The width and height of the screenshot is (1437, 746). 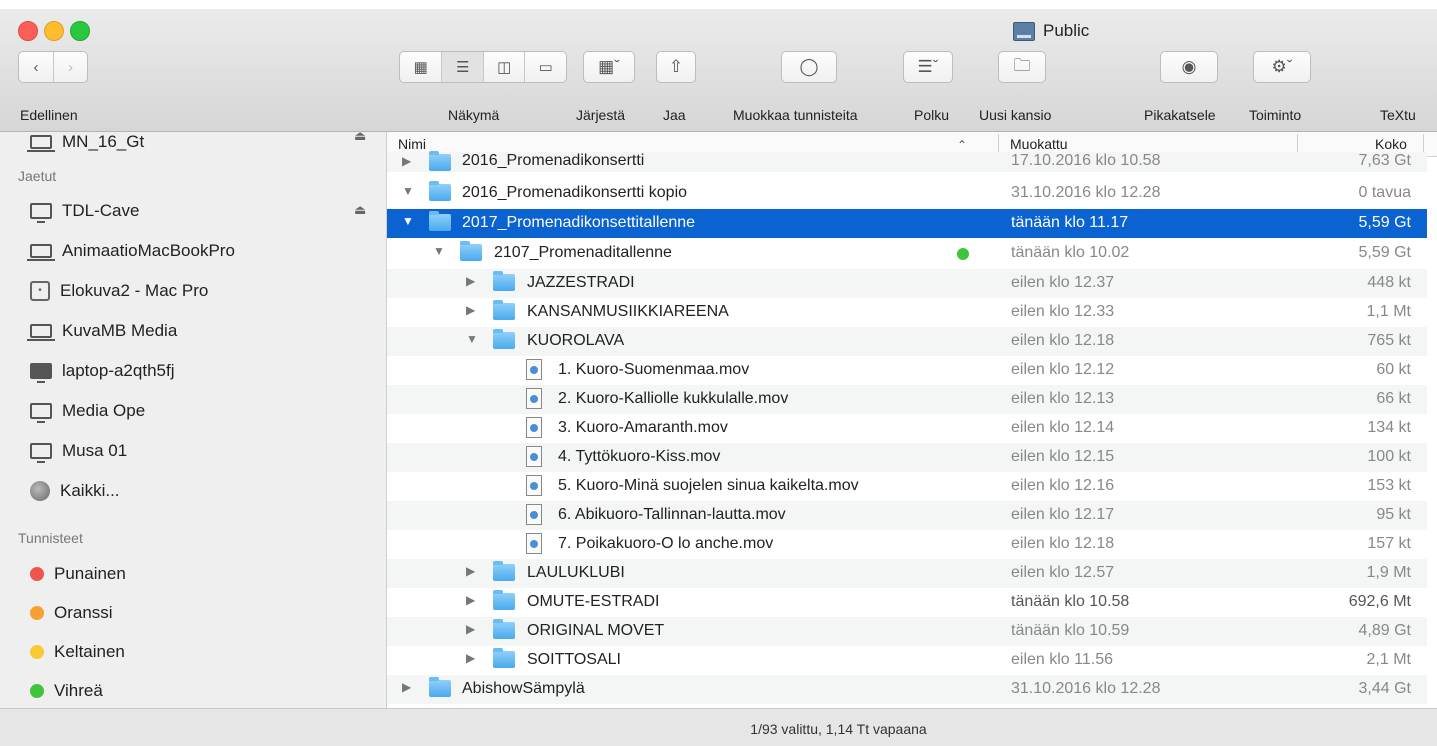 What do you see at coordinates (1389, 427) in the screenshot?
I see `row-size: 134 kt` at bounding box center [1389, 427].